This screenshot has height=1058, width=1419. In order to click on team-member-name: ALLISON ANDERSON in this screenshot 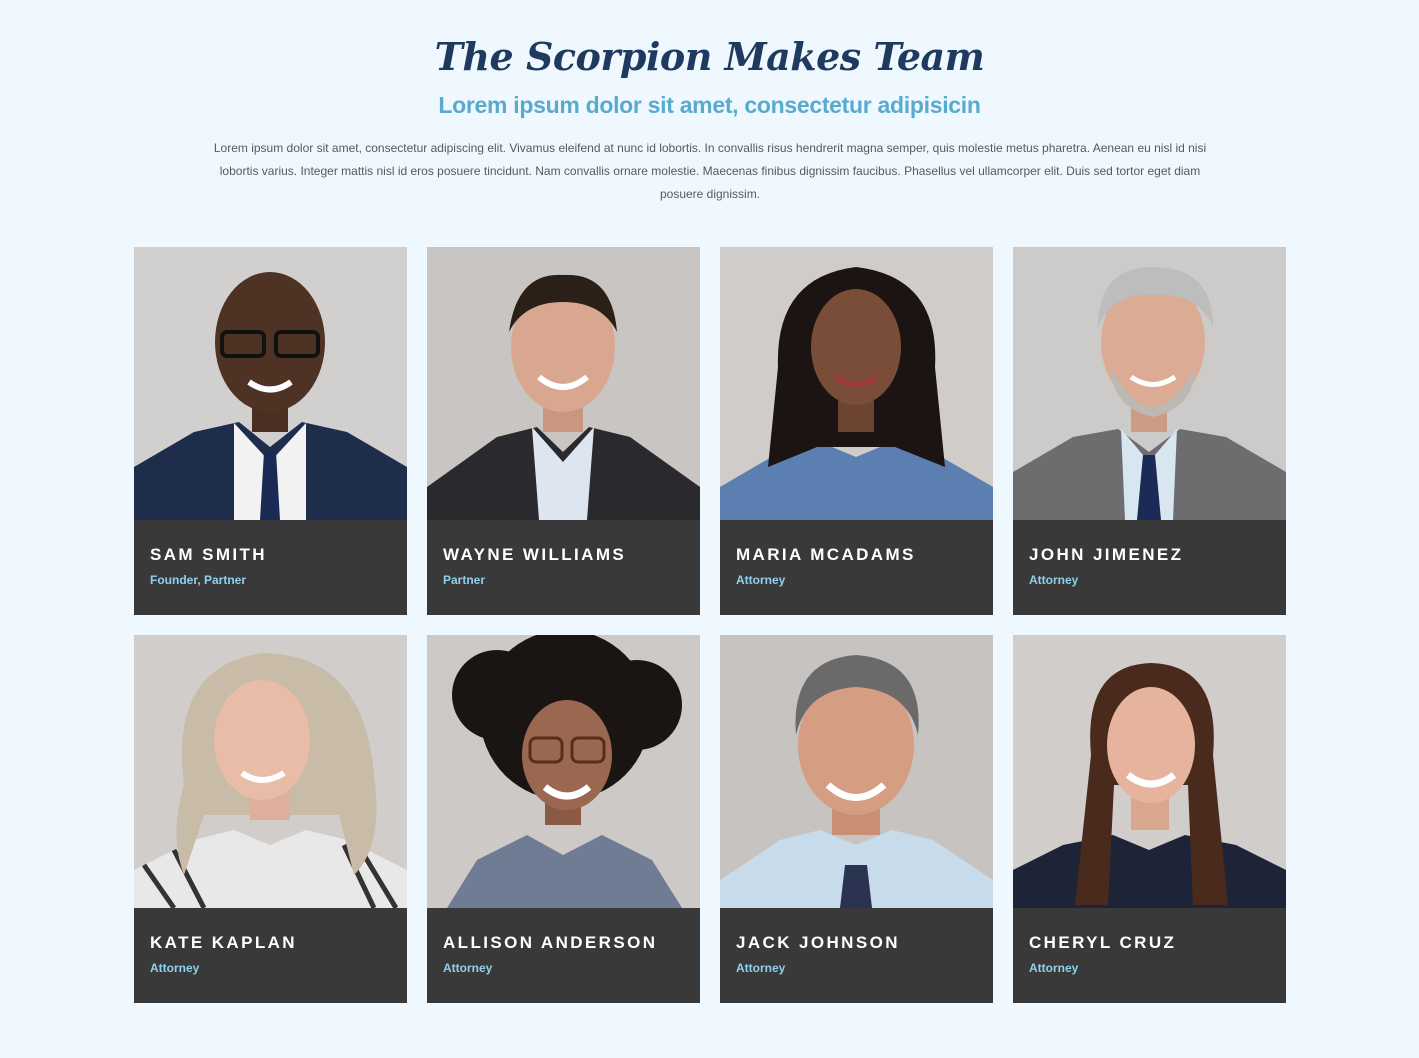, I will do `click(550, 942)`.